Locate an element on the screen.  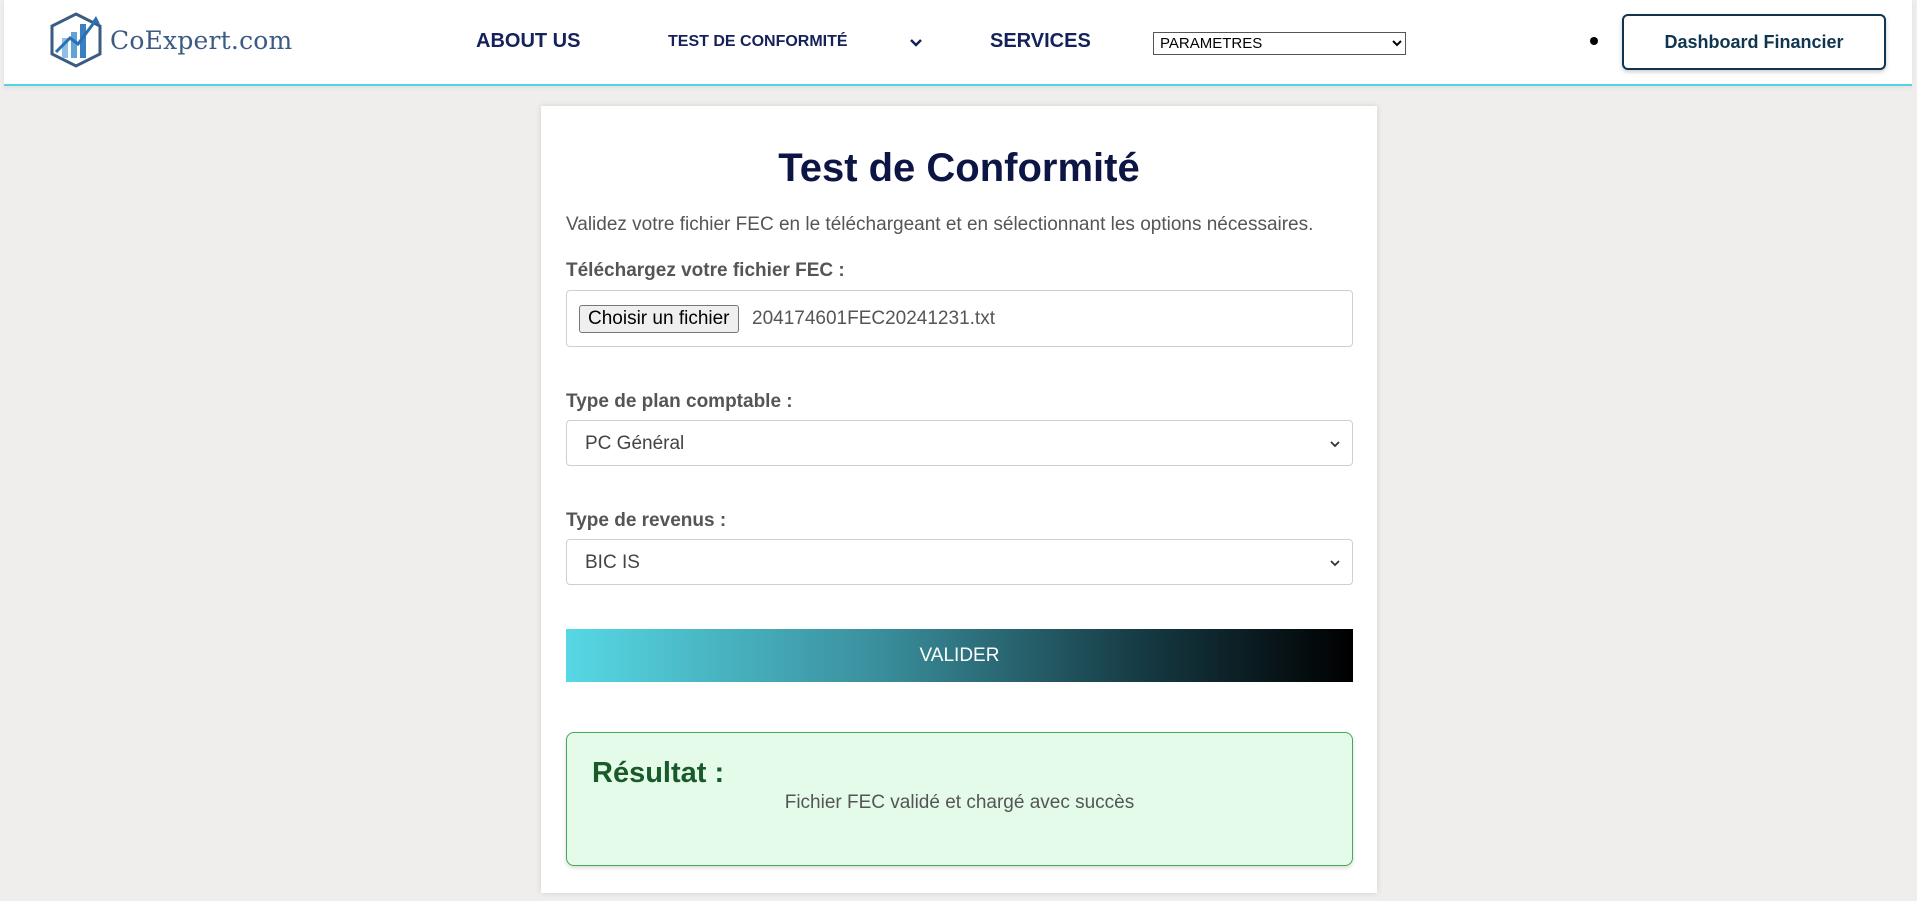
result-title: Résultat : is located at coordinates (658, 773).